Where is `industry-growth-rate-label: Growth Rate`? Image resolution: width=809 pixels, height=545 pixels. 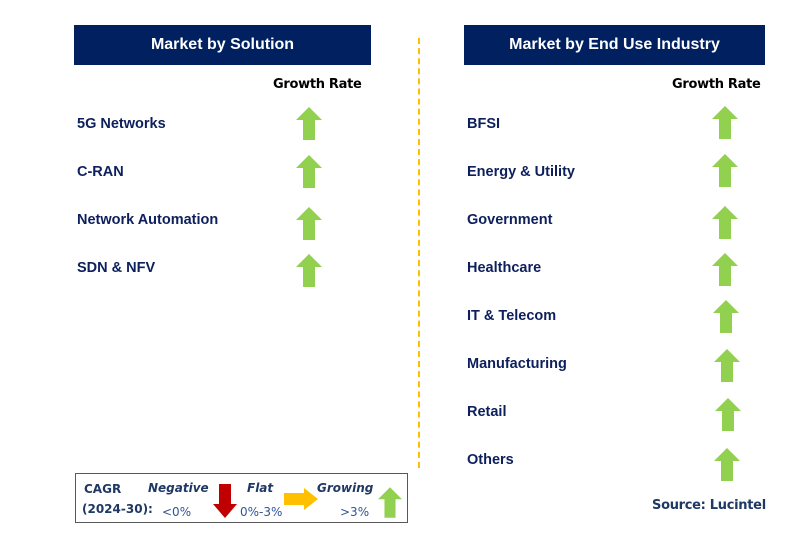 industry-growth-rate-label: Growth Rate is located at coordinates (716, 84).